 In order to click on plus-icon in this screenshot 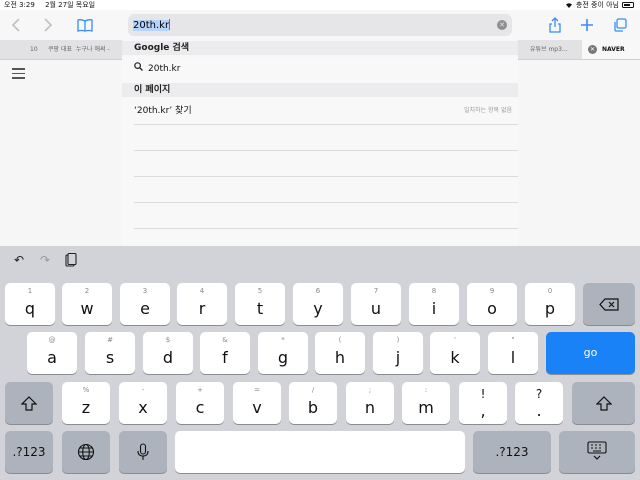, I will do `click(587, 25)`.